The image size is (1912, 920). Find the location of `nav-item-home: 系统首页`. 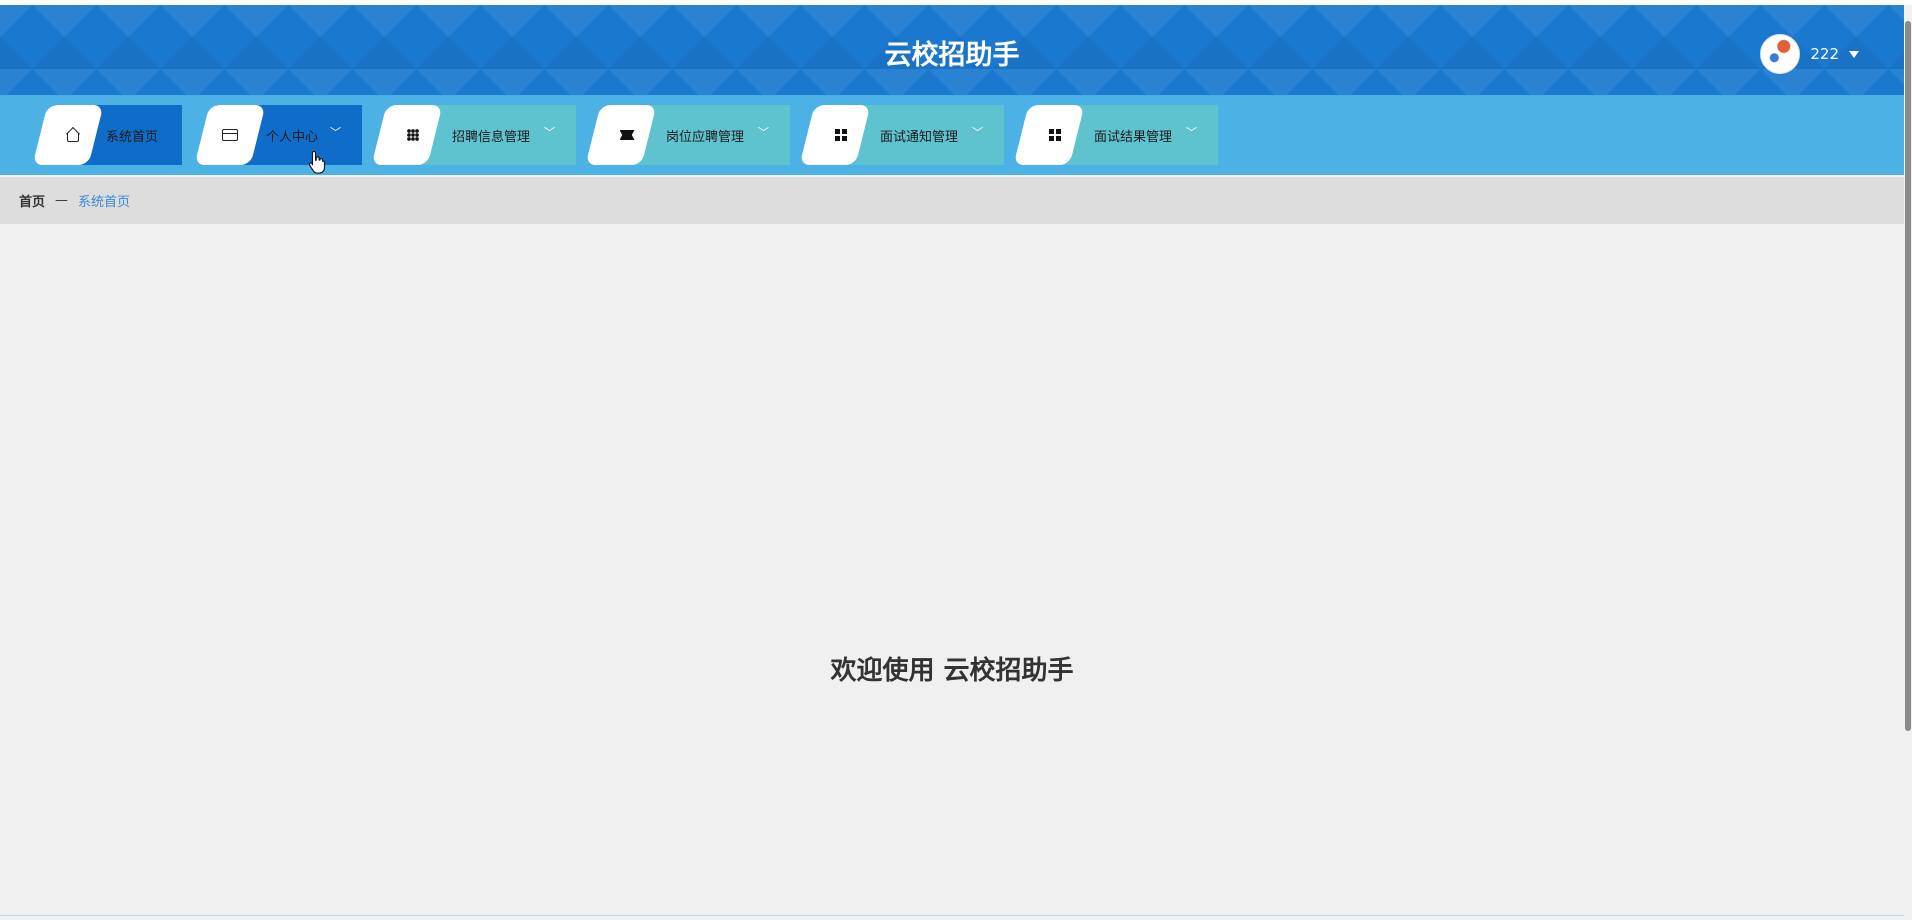

nav-item-home: 系统首页 is located at coordinates (106, 135).